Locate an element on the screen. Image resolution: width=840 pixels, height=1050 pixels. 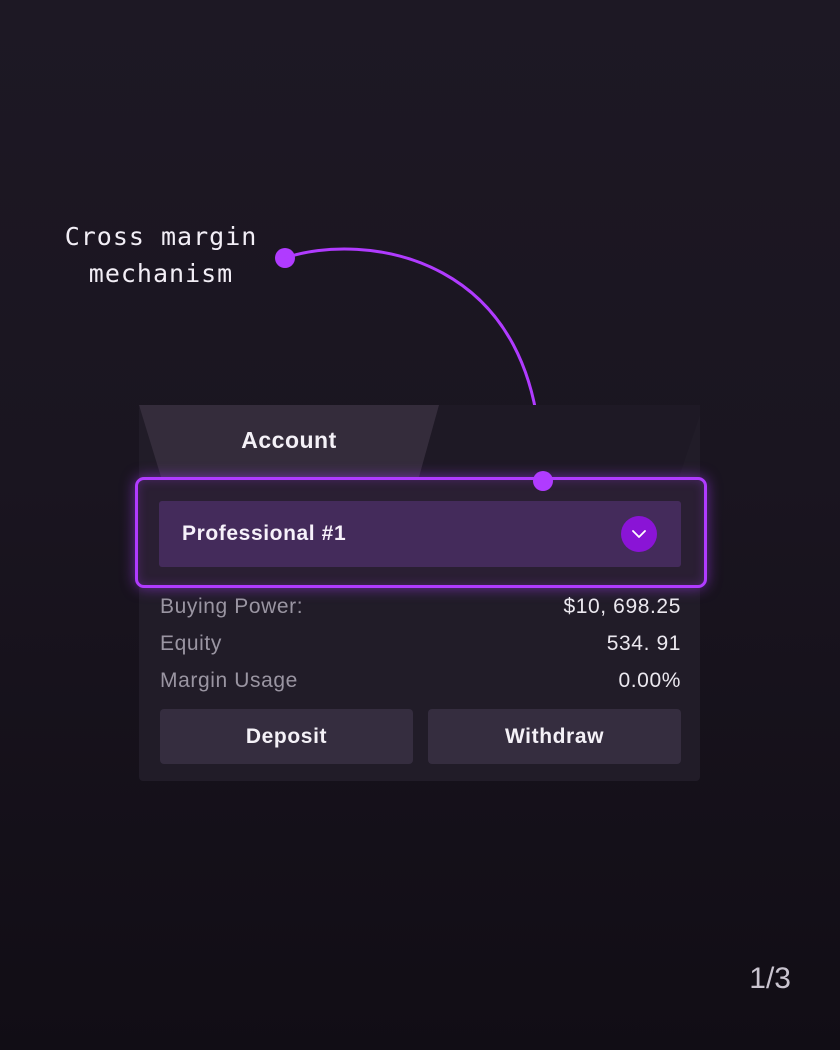
stat-value: 534. 91 is located at coordinates (643, 643).